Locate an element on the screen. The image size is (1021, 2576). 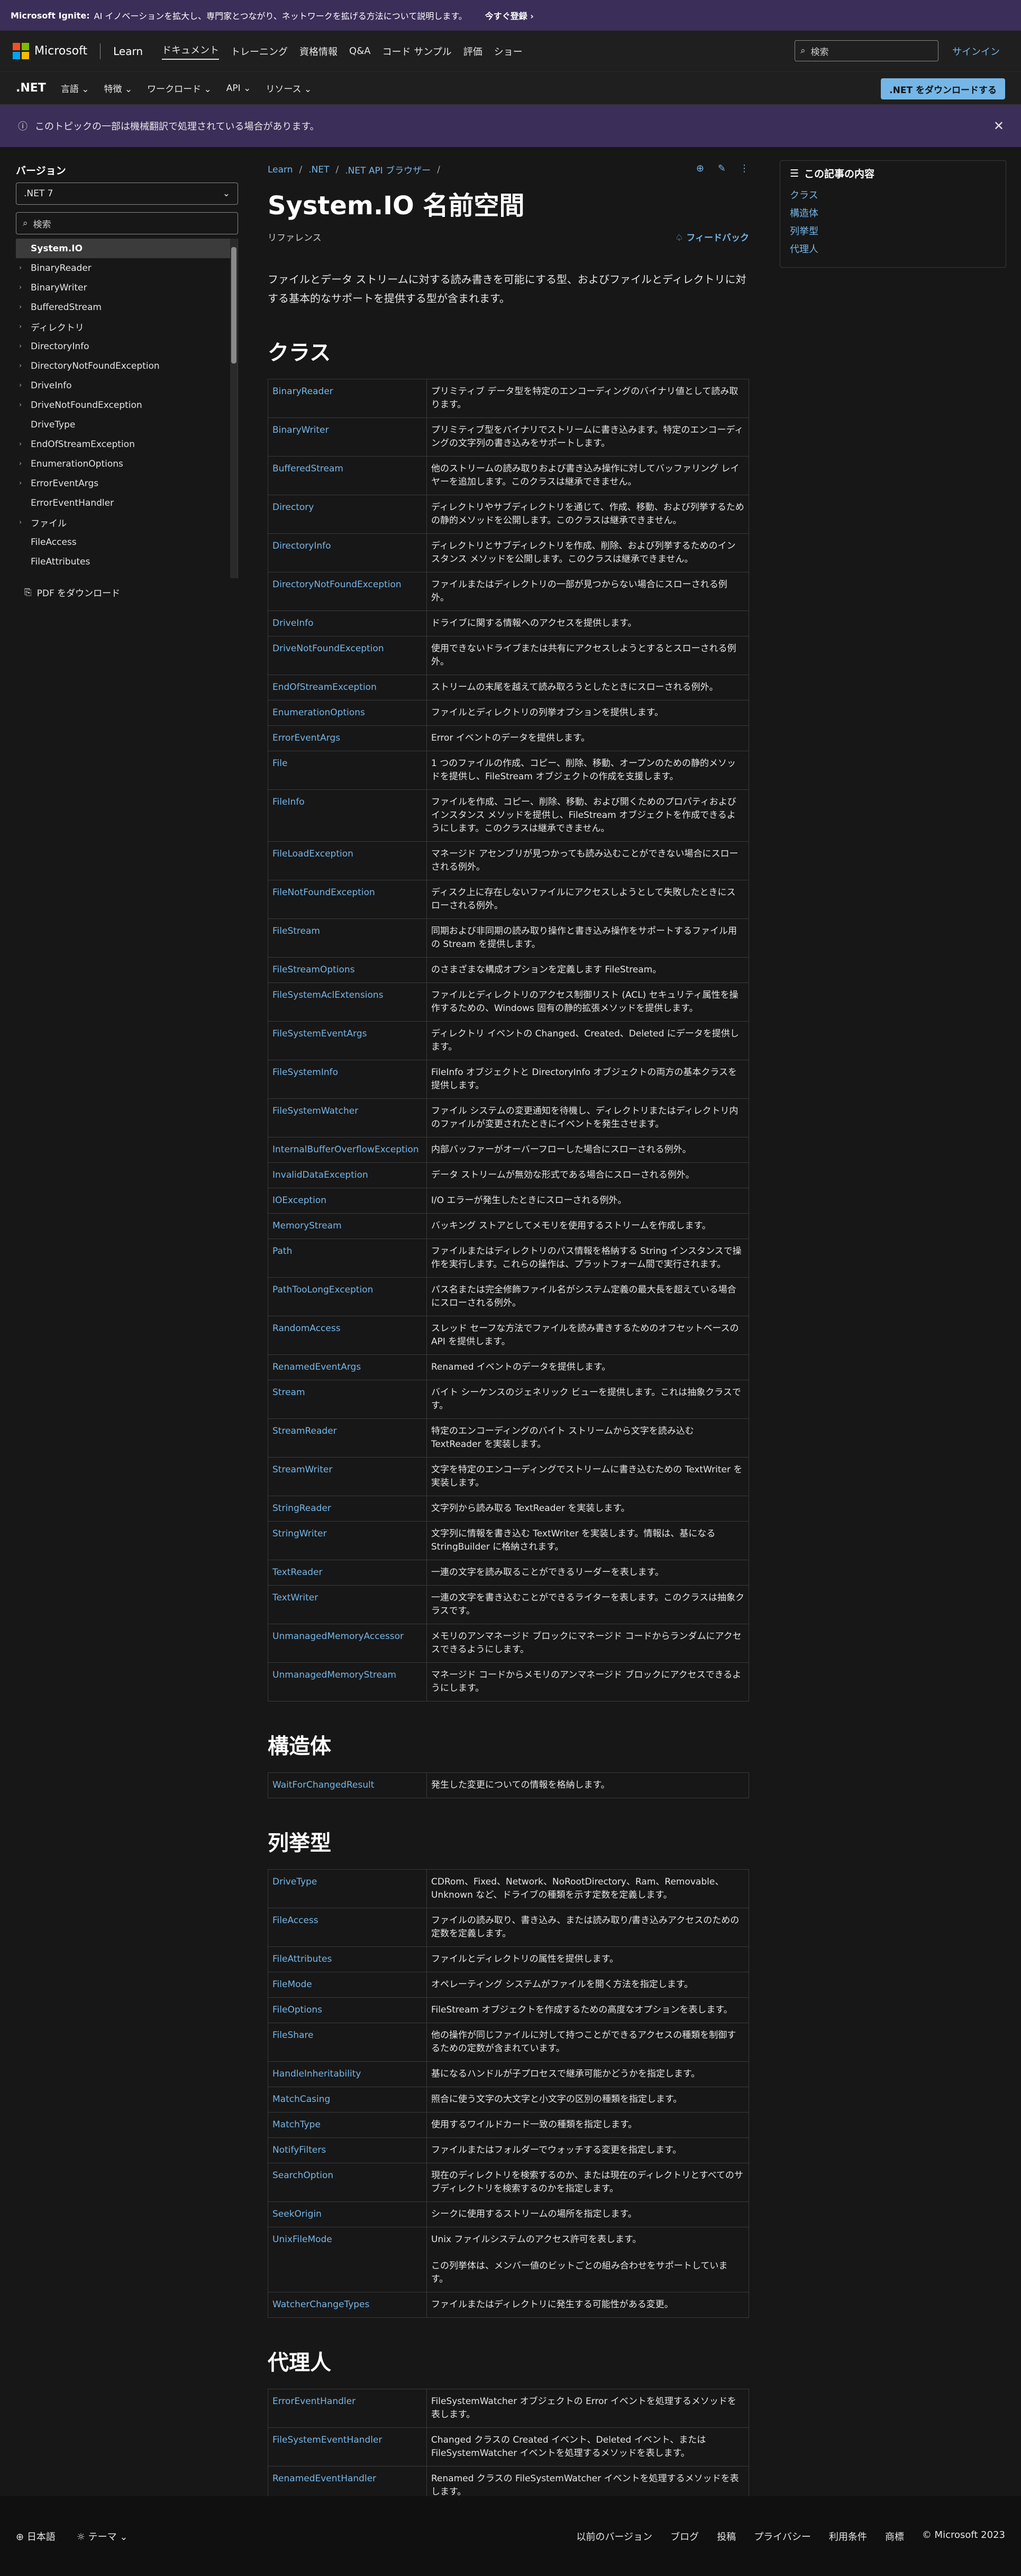
footer-blog: ブログ is located at coordinates (684, 2536).